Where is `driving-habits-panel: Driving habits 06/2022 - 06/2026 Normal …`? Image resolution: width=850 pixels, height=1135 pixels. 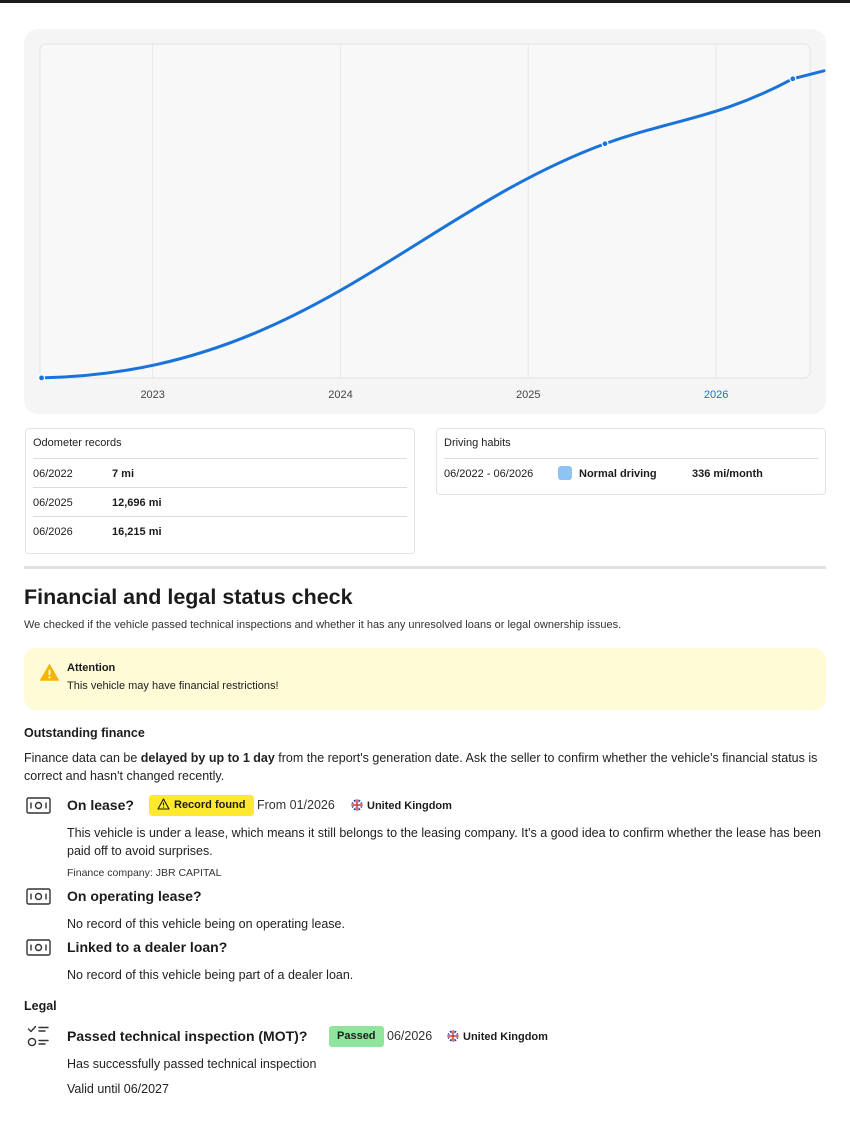
driving-habits-panel: Driving habits 06/2022 - 06/2026 Normal … is located at coordinates (631, 461).